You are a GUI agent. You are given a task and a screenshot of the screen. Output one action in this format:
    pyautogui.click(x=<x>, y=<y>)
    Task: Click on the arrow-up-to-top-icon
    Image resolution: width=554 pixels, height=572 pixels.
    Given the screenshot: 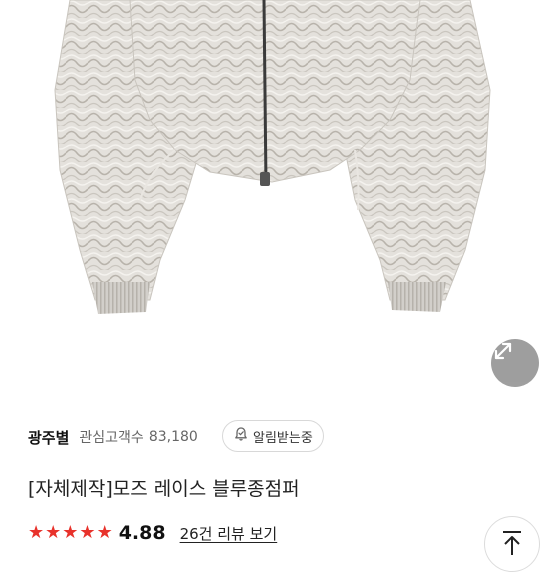 What is the action you would take?
    pyautogui.click(x=512, y=544)
    